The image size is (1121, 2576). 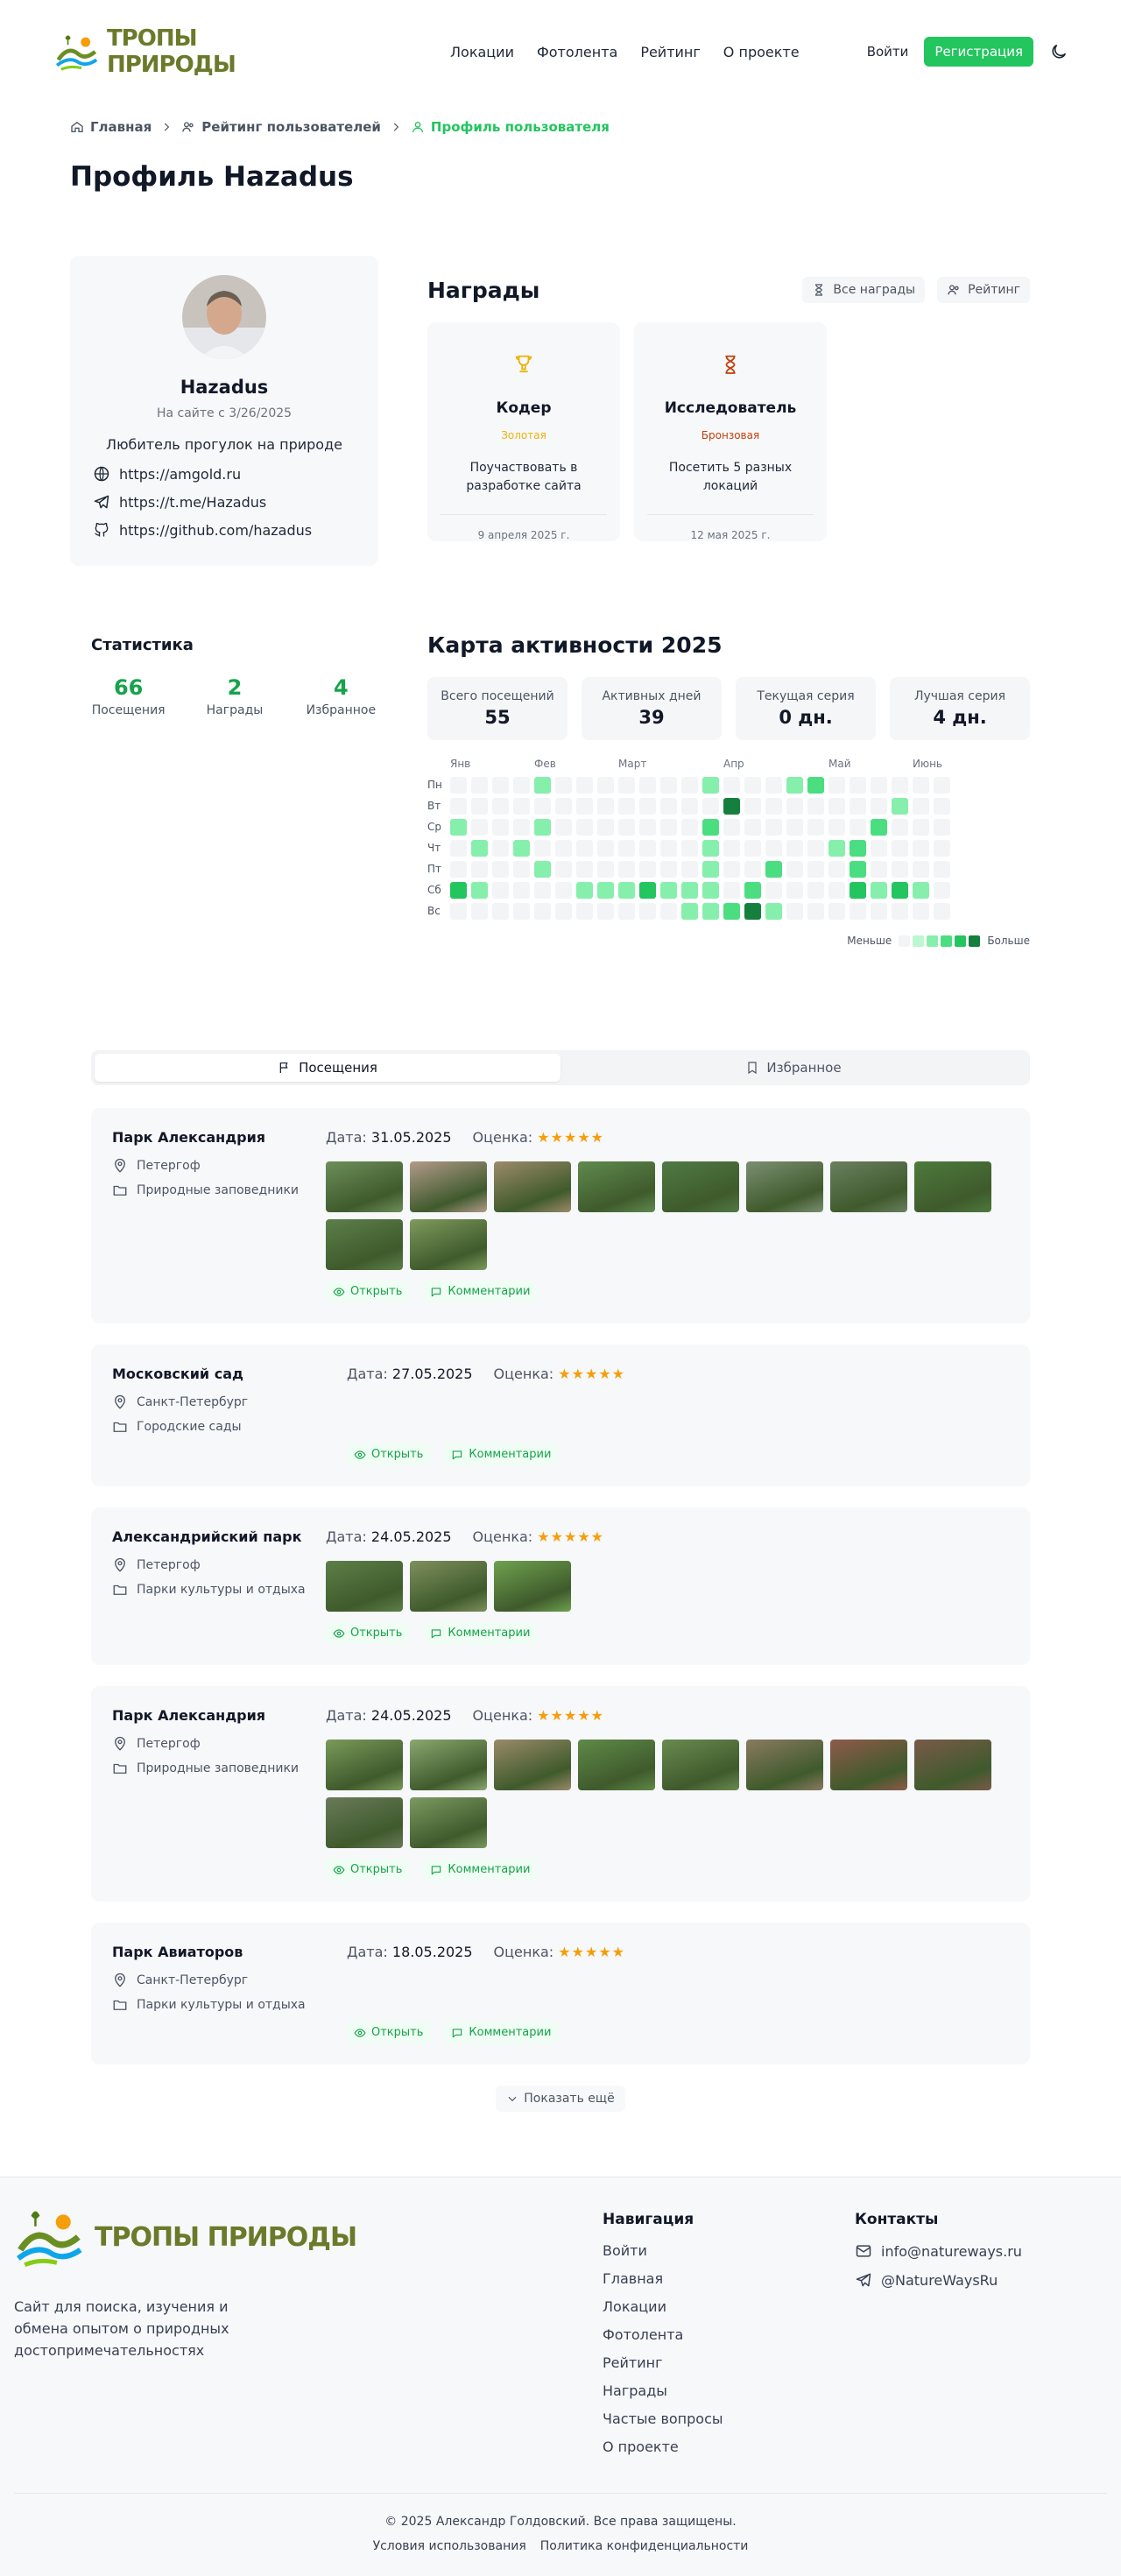 What do you see at coordinates (644, 2546) in the screenshot?
I see `footer-privacy-link: Политика конфиденциальности` at bounding box center [644, 2546].